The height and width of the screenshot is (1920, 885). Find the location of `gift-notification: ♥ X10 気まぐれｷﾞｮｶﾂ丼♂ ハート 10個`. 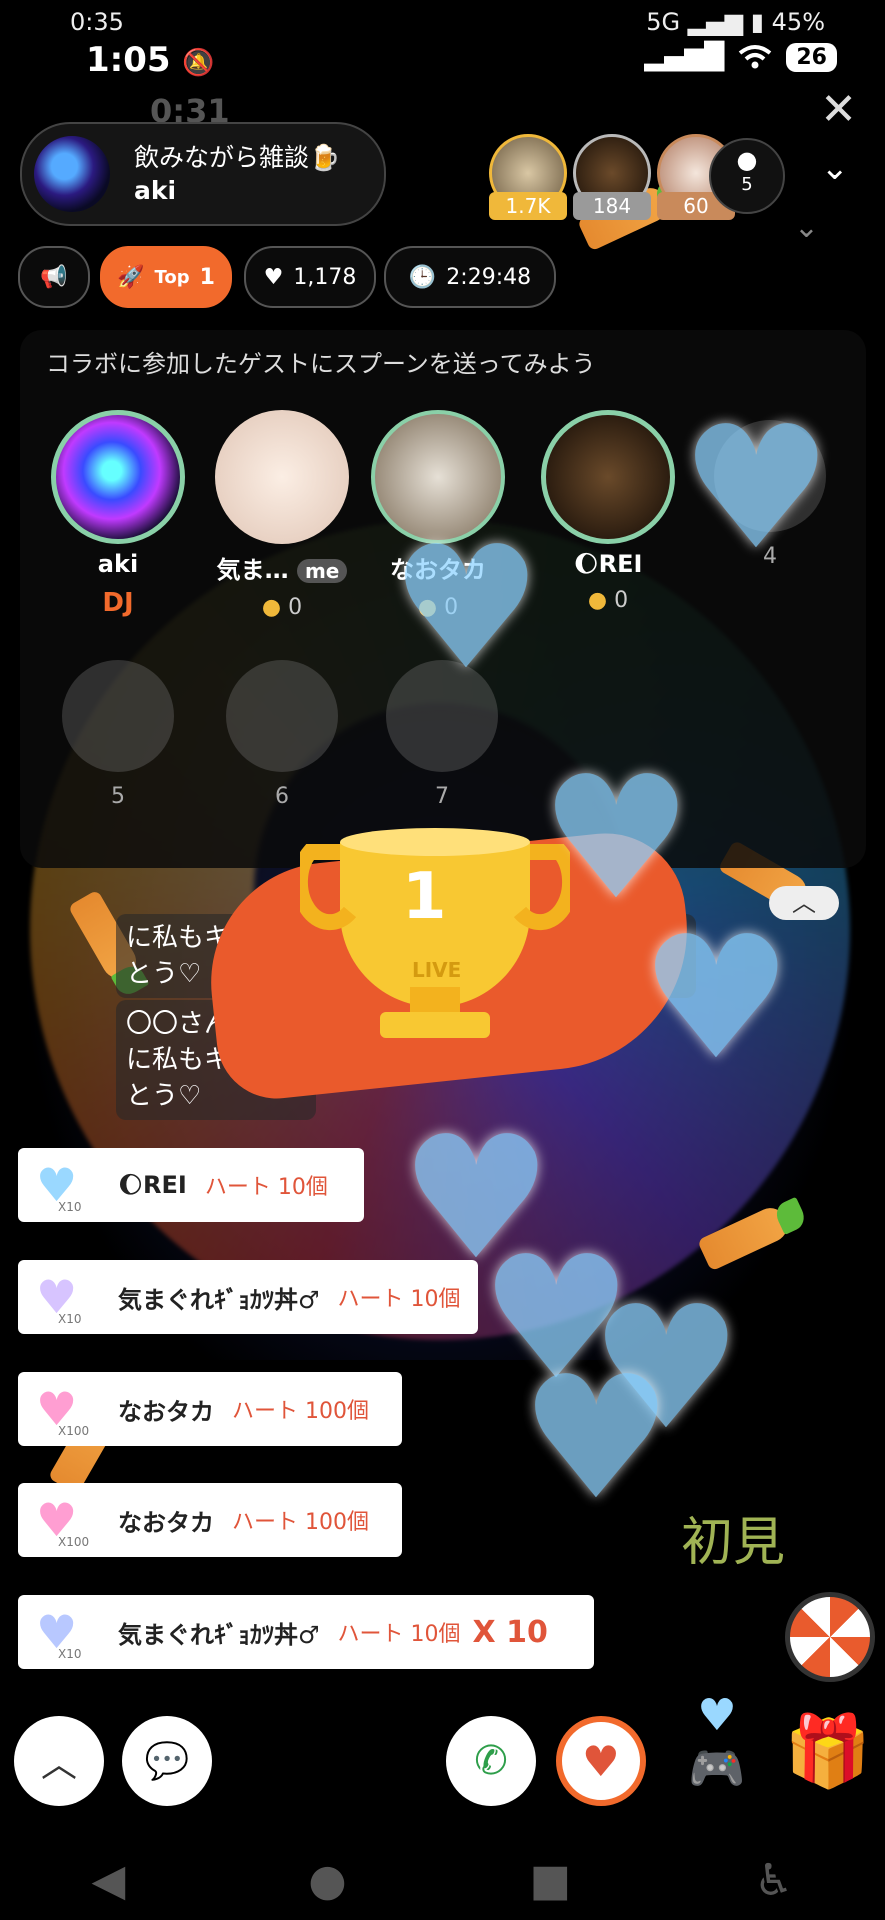

gift-notification: ♥ X10 気まぐれｷﾞｮｶﾂ丼♂ ハート 10個 is located at coordinates (248, 1297).